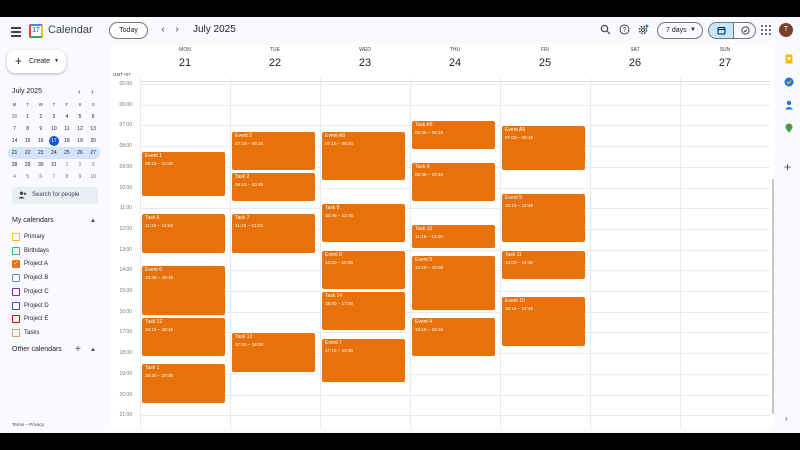 This screenshot has height=450, width=800. I want to click on main-menu-icon, so click(16, 31).